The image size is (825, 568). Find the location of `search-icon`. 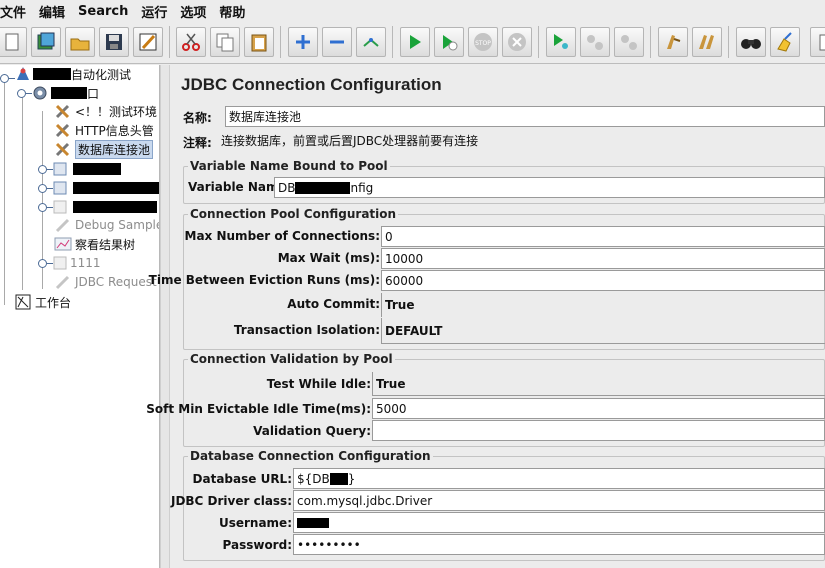

search-icon is located at coordinates (751, 44).